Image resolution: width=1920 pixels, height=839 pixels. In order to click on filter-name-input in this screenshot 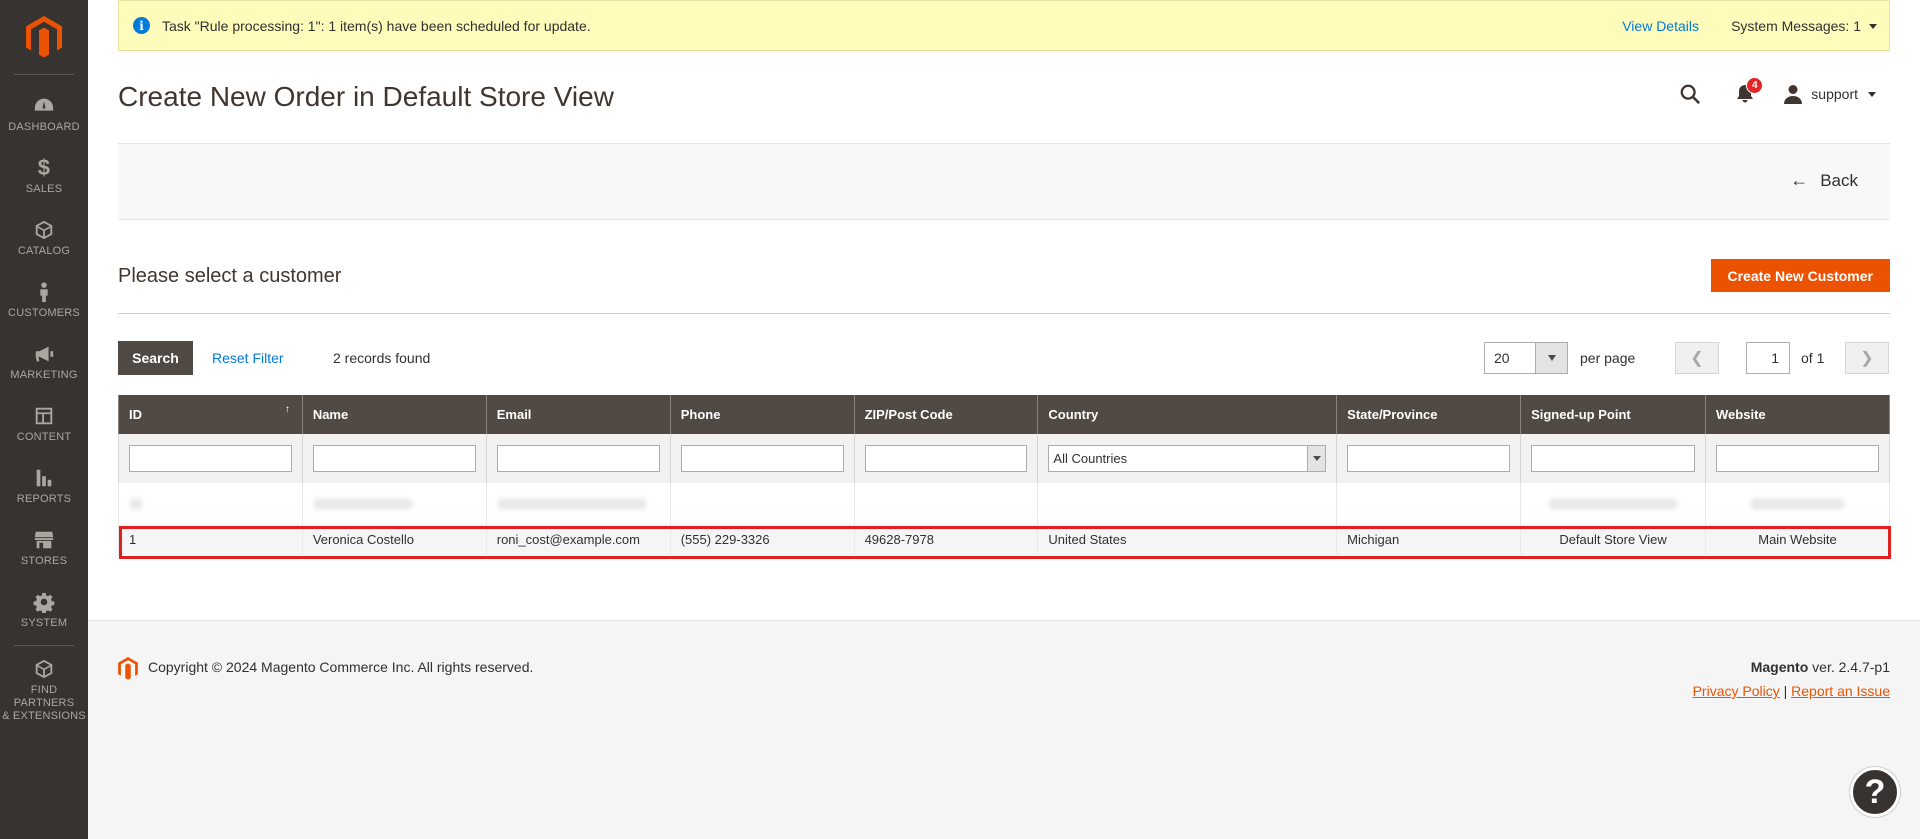, I will do `click(394, 458)`.